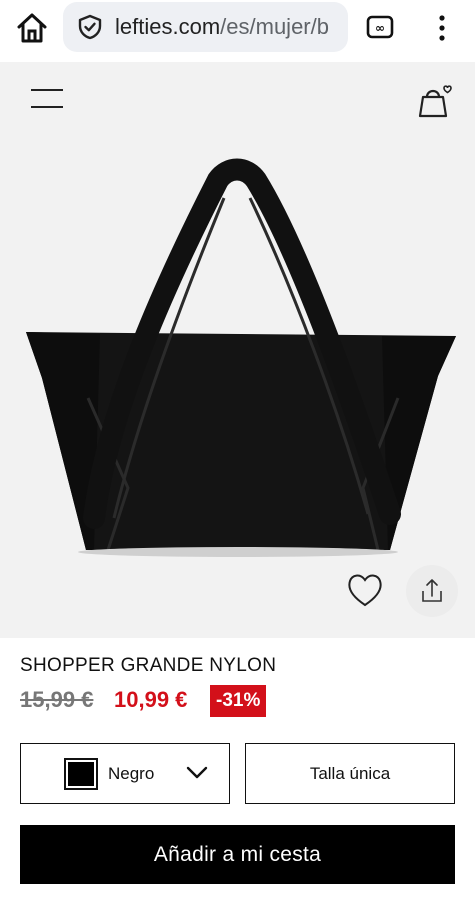 Image resolution: width=475 pixels, height=911 pixels. Describe the element at coordinates (434, 100) in the screenshot. I see `shopping-bag-heart-icon` at that location.